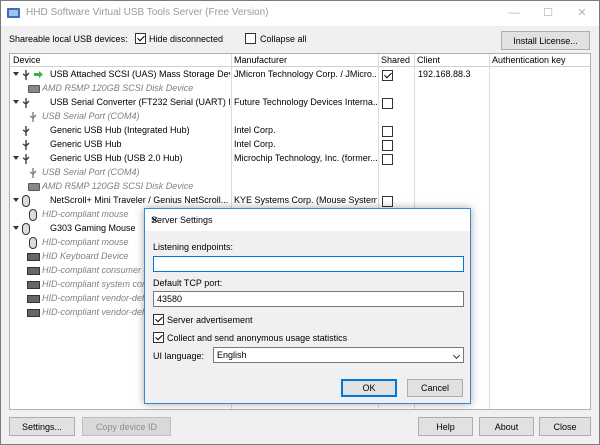 The height and width of the screenshot is (445, 600). I want to click on column-device: Device, so click(27, 60).